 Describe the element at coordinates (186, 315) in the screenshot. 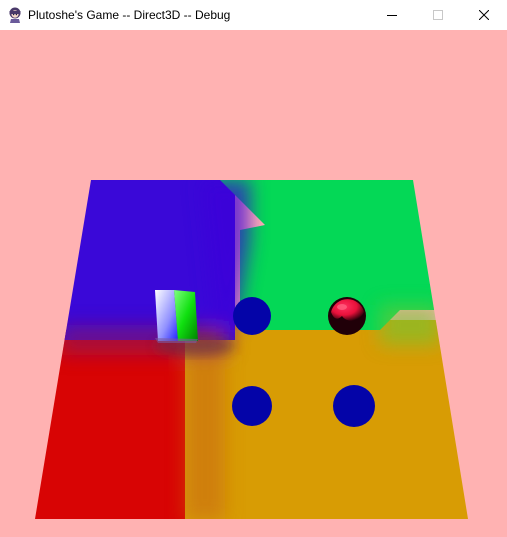

I see `cube-right-face` at that location.